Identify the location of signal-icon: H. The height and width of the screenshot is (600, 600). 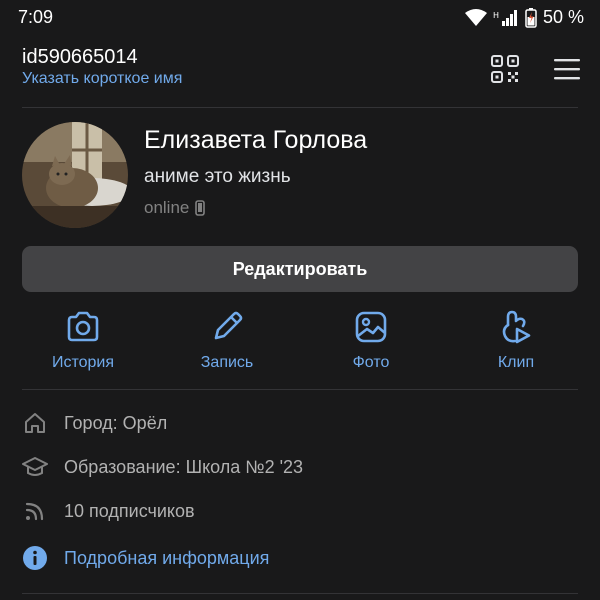
(505, 17).